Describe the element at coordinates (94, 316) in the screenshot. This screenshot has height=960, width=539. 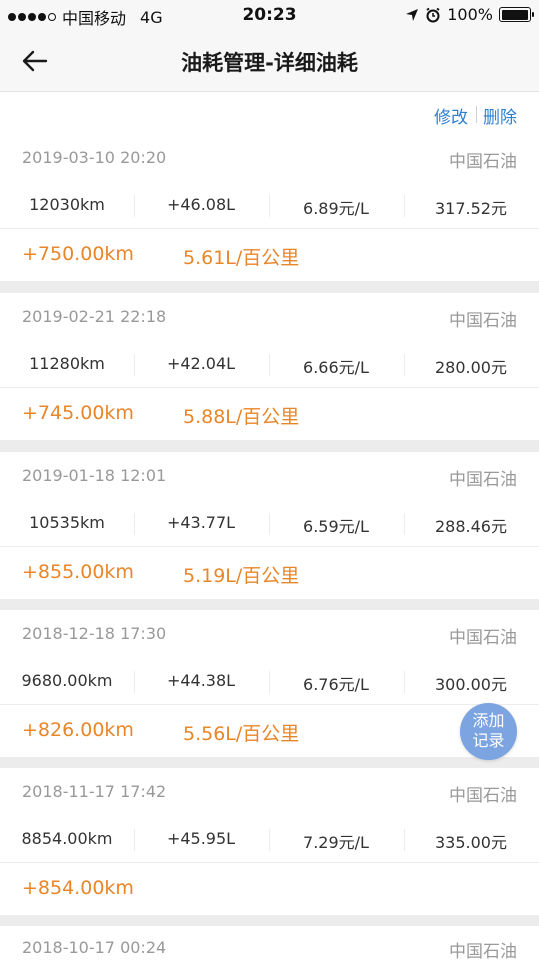
I see `record-datetime: 2019-02-21 22:18` at that location.